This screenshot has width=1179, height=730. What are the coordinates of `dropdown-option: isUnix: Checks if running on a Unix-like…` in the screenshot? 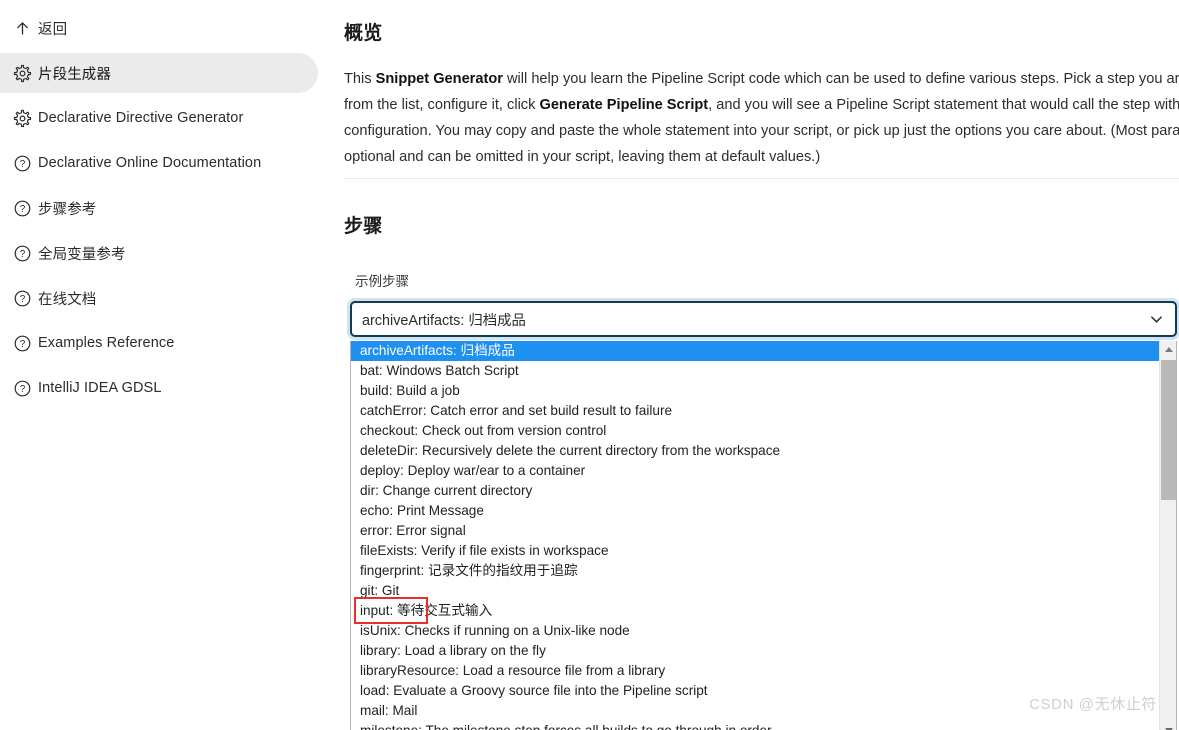 It's located at (755, 631).